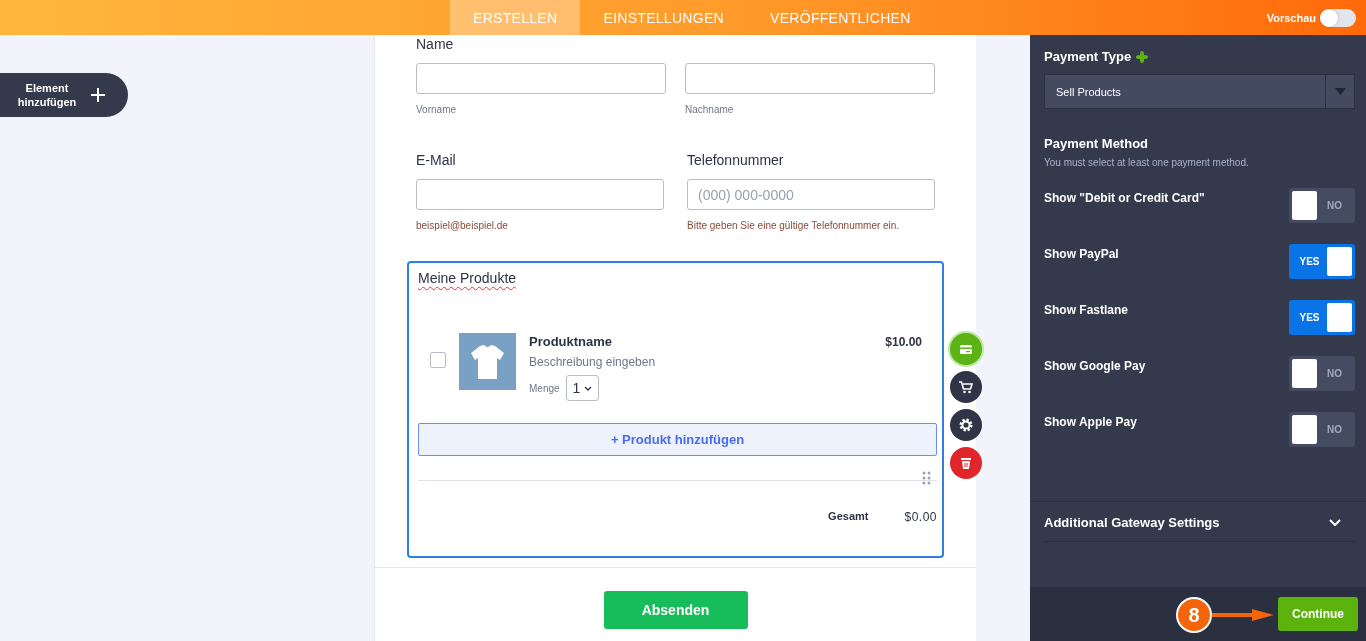 This screenshot has height=641, width=1366. What do you see at coordinates (1124, 197) in the screenshot?
I see `toggle-label: Show "Debit or Credit Card"` at bounding box center [1124, 197].